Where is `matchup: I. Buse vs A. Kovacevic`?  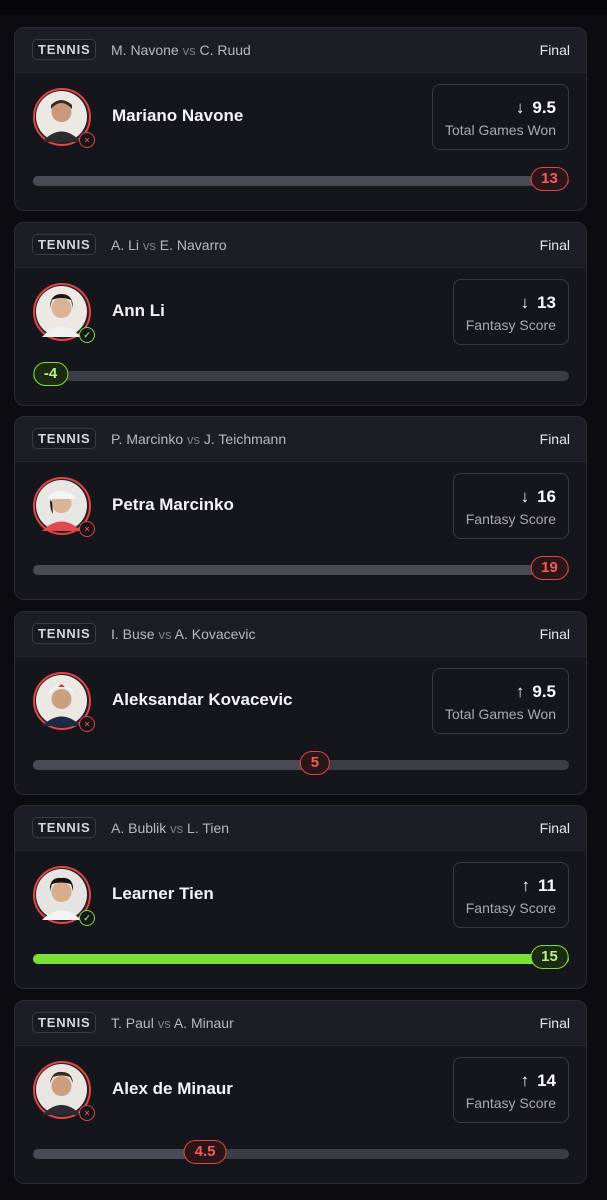
matchup: I. Buse vs A. Kovacevic is located at coordinates (183, 634).